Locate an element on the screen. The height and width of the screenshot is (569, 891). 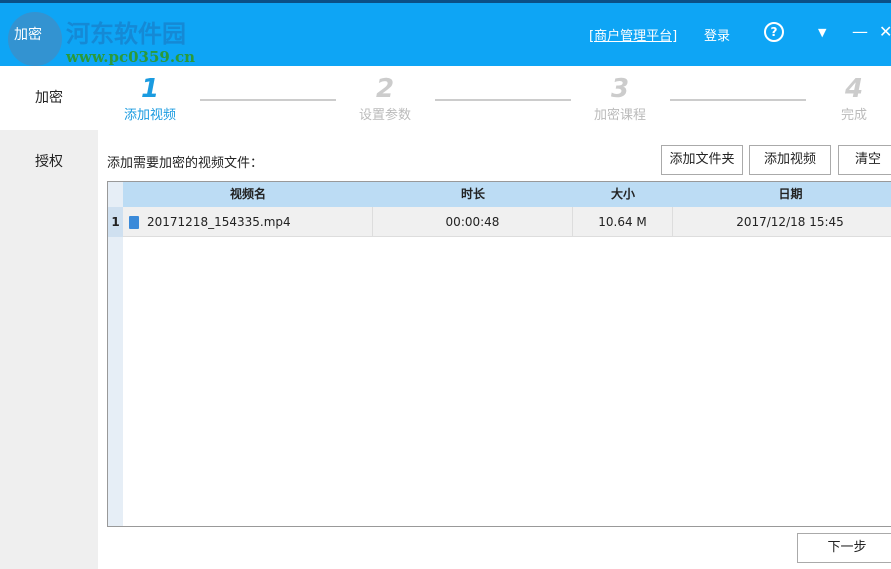
step-label: 完成 is located at coordinates (853, 115).